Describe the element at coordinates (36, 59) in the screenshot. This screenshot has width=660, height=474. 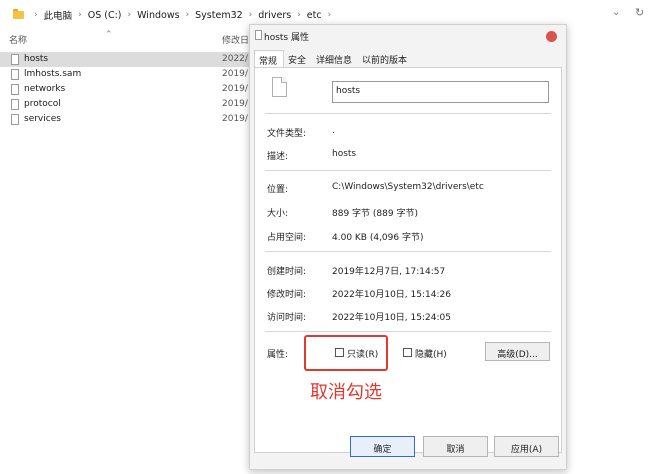
I see `file-name: hosts` at that location.